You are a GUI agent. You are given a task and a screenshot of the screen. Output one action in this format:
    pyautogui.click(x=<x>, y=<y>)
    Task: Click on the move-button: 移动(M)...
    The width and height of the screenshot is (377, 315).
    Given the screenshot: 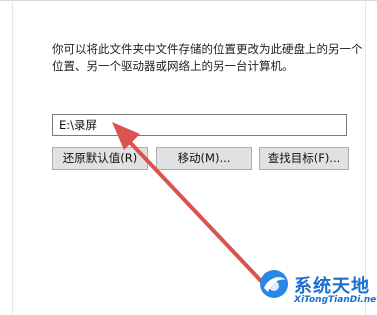 What is the action you would take?
    pyautogui.click(x=204, y=158)
    